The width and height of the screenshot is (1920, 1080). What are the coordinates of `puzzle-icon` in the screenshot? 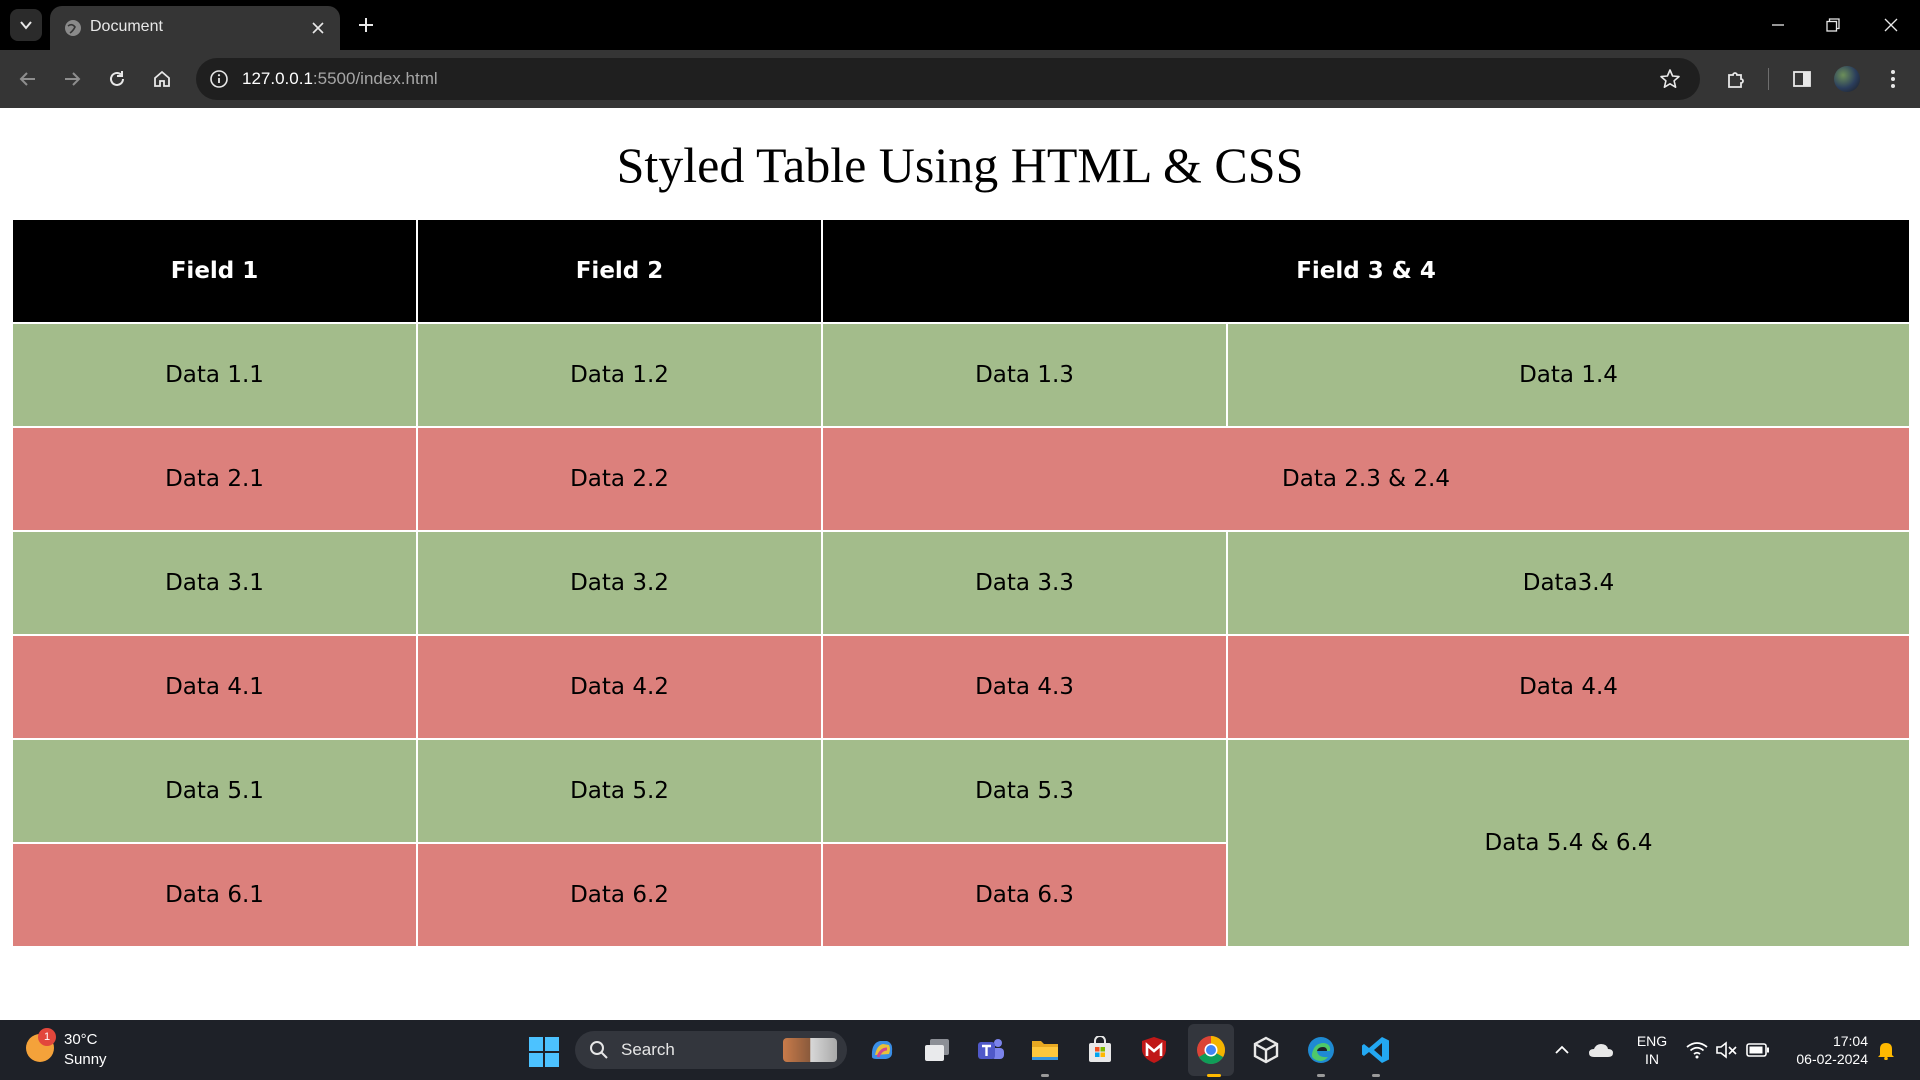 It's located at (1736, 80).